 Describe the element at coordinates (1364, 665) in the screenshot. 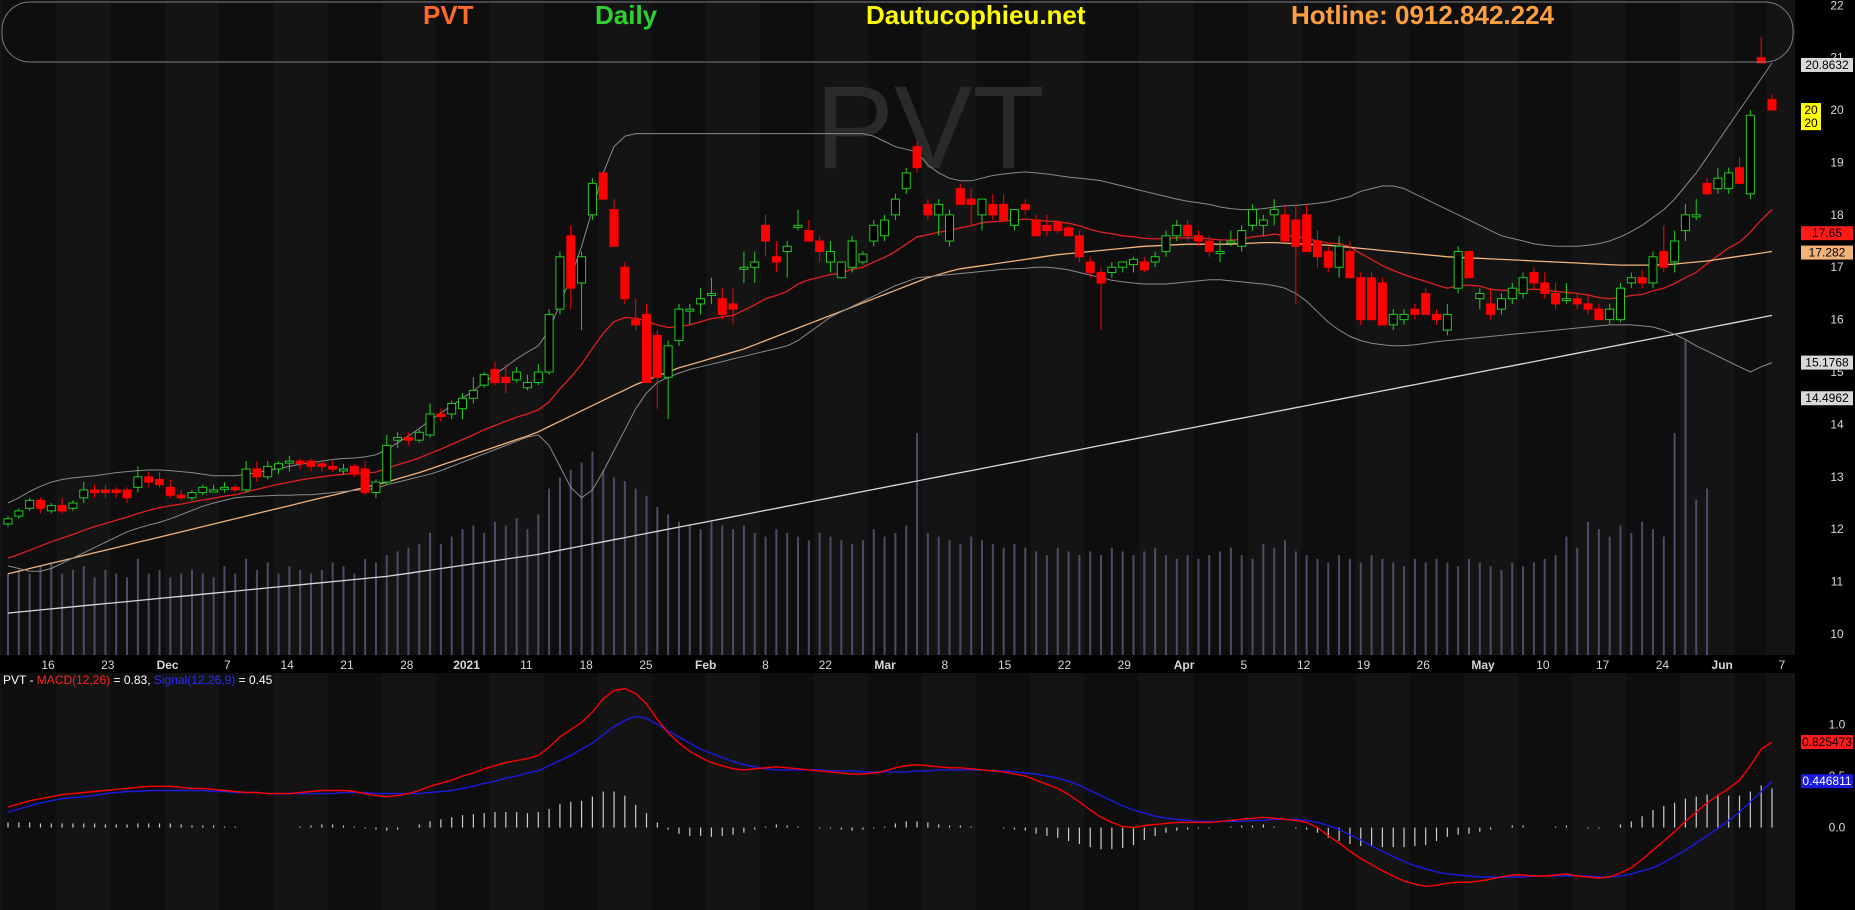

I see `x-tick-label: 19` at that location.